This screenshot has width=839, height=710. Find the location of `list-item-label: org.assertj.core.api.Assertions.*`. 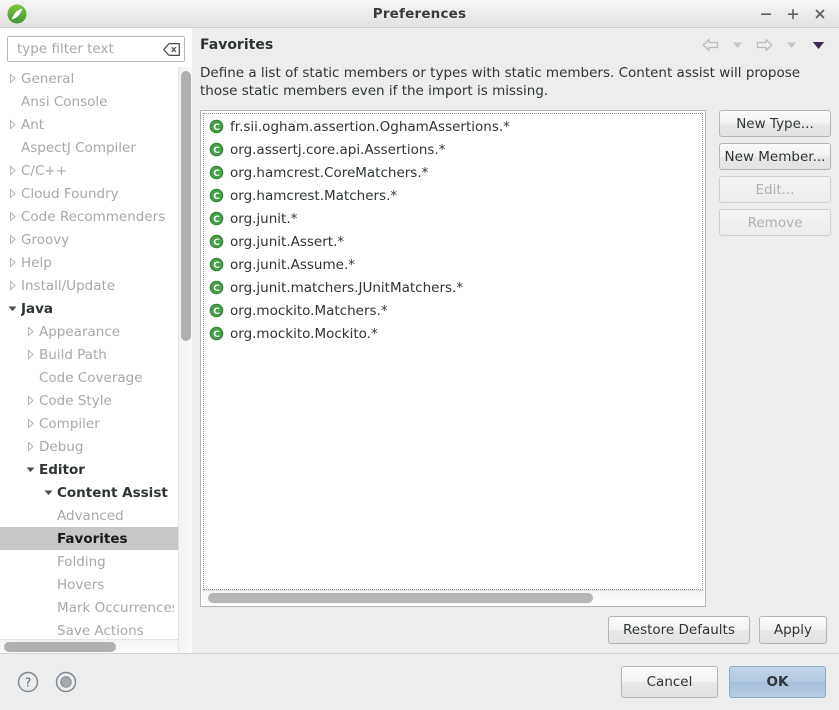

list-item-label: org.assertj.core.api.Assertions.* is located at coordinates (338, 149).